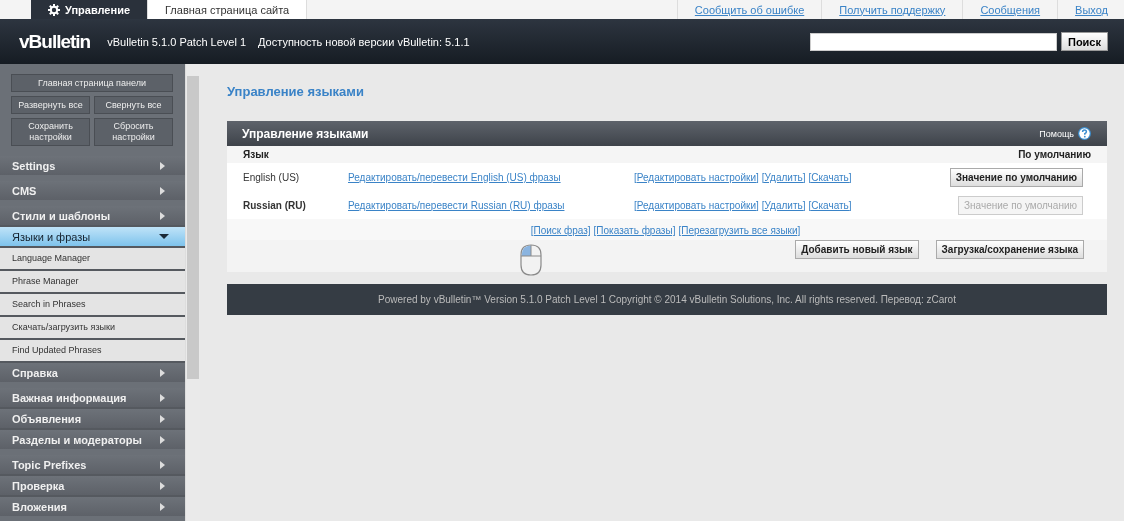 The width and height of the screenshot is (1124, 521). Describe the element at coordinates (92, 485) in the screenshot. I see `sidebar-item: Проверка` at that location.